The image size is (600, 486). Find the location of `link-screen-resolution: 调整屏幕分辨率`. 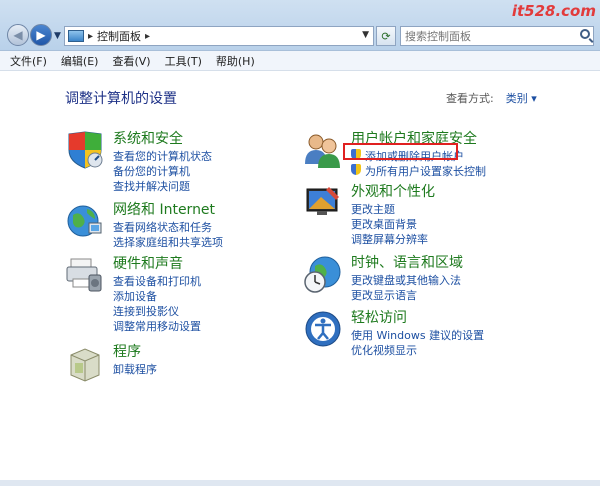

link-screen-resolution: 调整屏幕分辨率 is located at coordinates (389, 239).